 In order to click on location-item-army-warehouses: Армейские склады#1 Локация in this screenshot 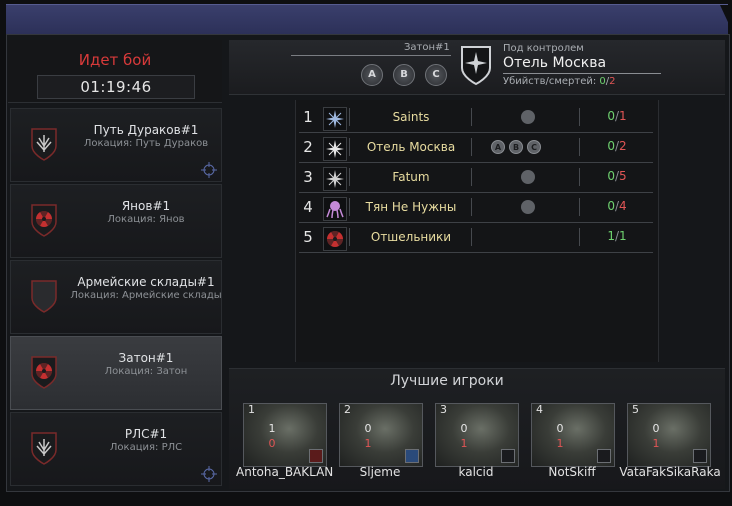, I will do `click(116, 297)`.